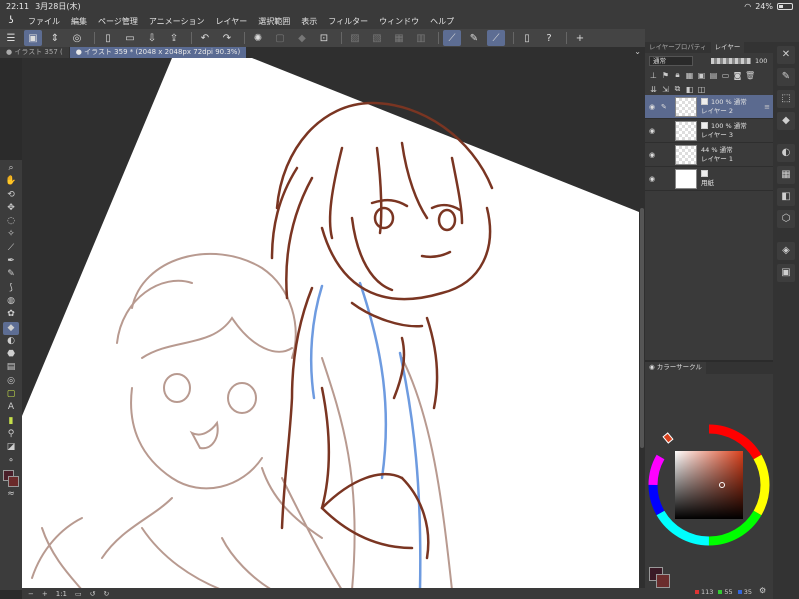 The width and height of the screenshot is (799, 599). What do you see at coordinates (227, 38) in the screenshot?
I see `redo-icon: ↷` at bounding box center [227, 38].